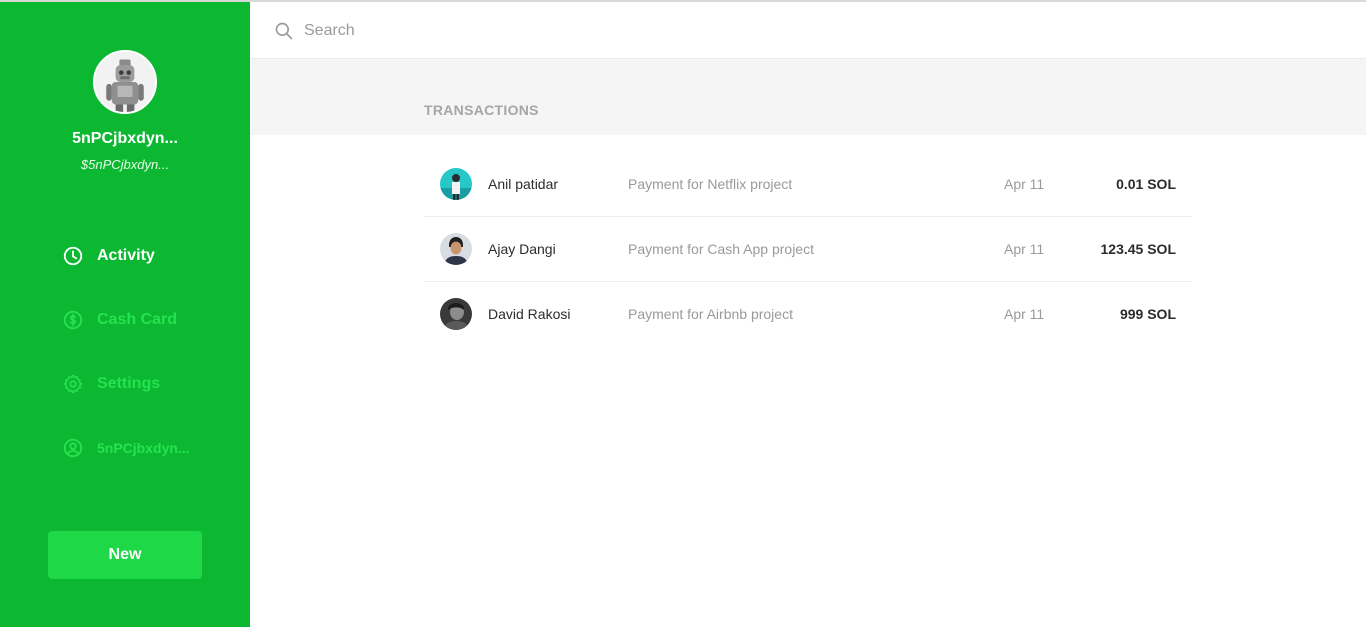 This screenshot has height=627, width=1366. What do you see at coordinates (710, 314) in the screenshot?
I see `transaction-description: Payment for Airbnb project` at bounding box center [710, 314].